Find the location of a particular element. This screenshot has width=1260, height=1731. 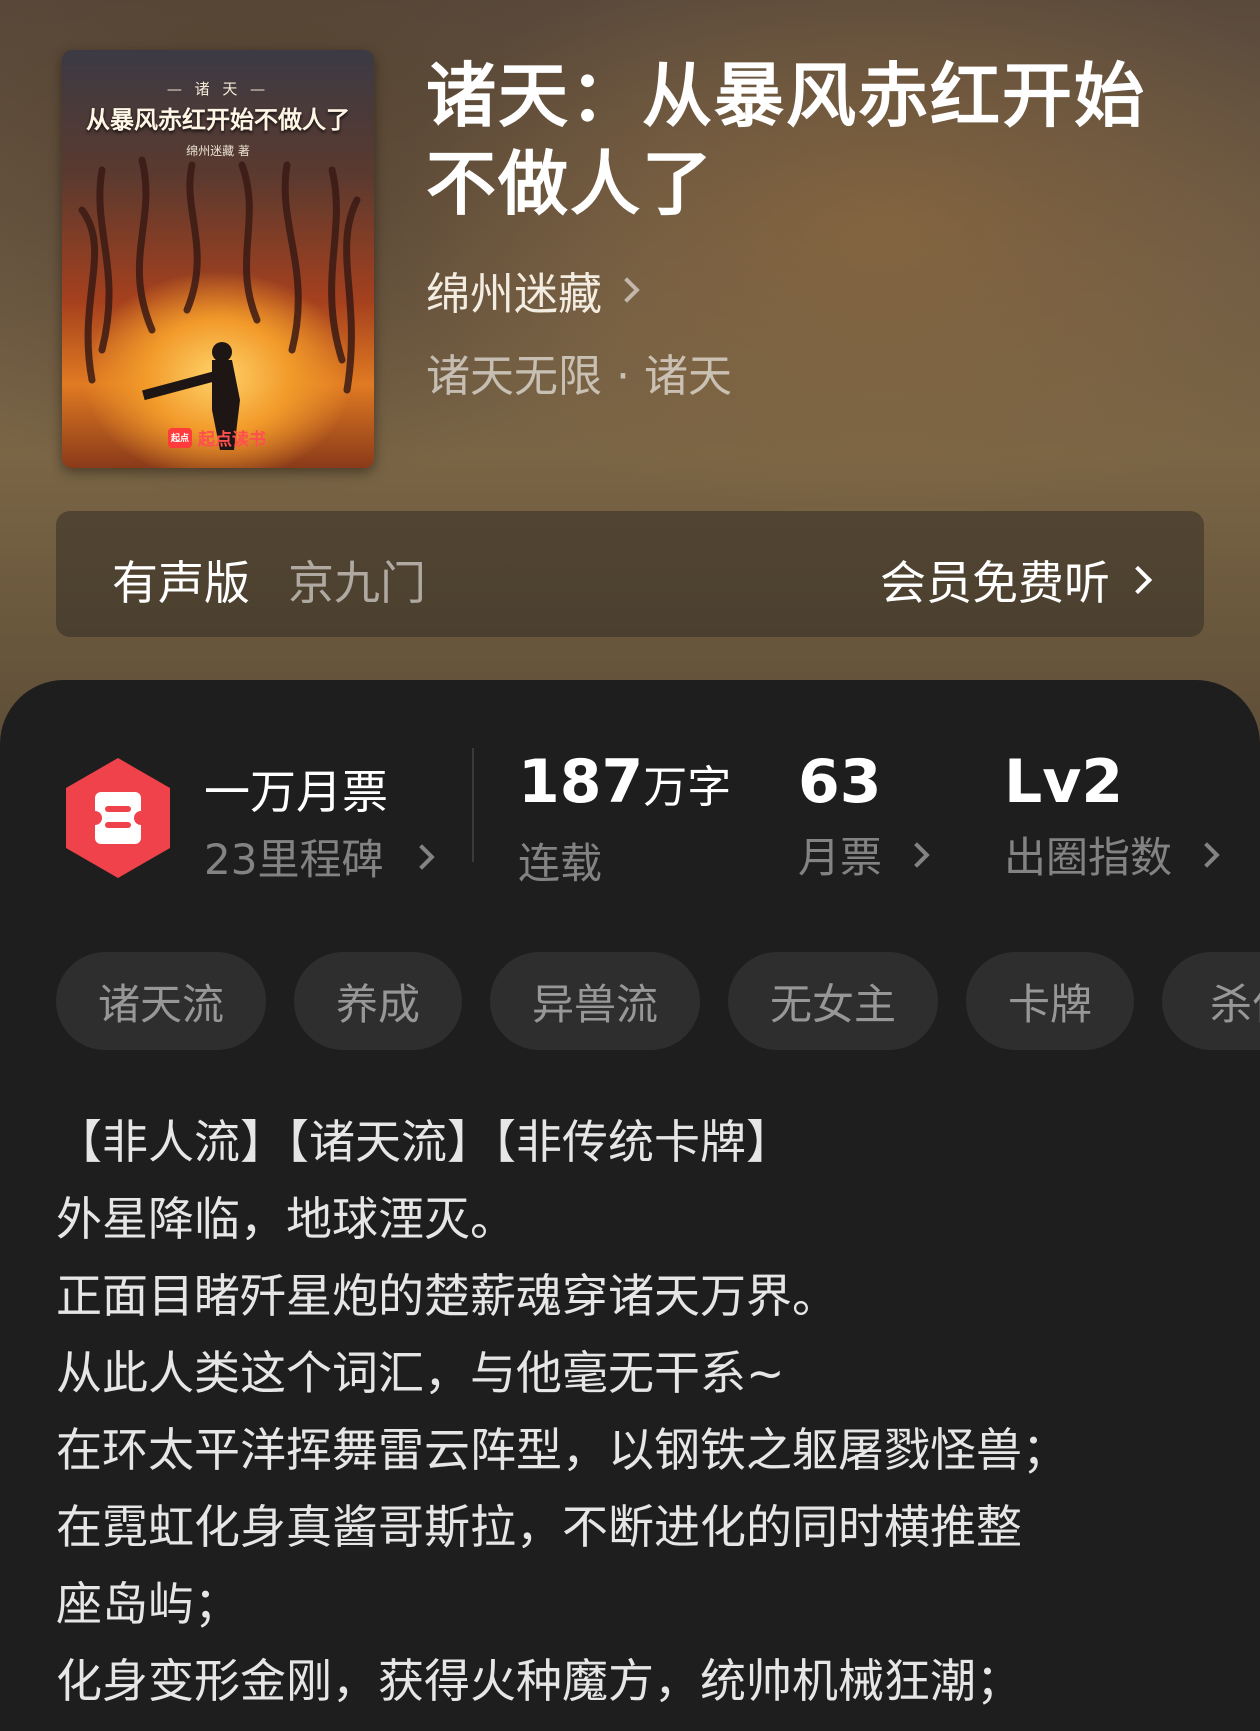

tag-chip: 卡牌 is located at coordinates (1050, 1001).